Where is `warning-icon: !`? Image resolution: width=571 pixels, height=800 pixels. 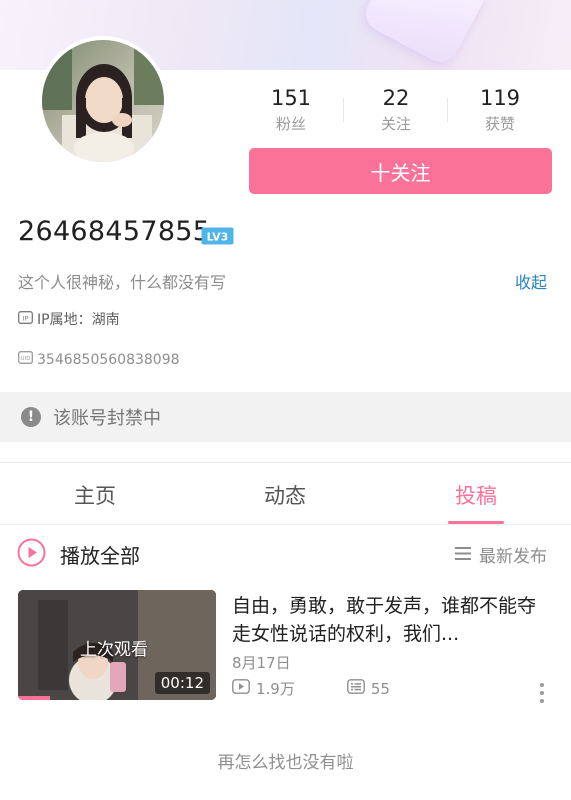
warning-icon: ! is located at coordinates (31, 417).